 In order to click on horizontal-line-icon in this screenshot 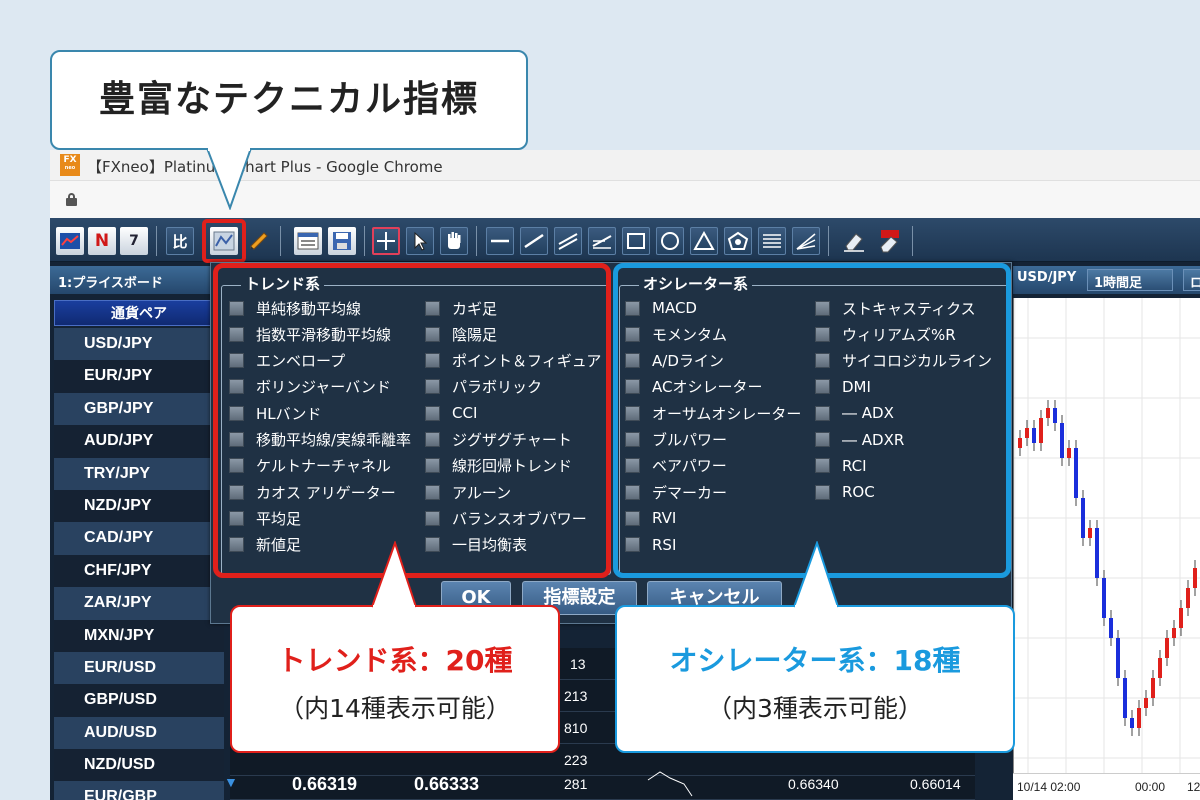, I will do `click(500, 241)`.